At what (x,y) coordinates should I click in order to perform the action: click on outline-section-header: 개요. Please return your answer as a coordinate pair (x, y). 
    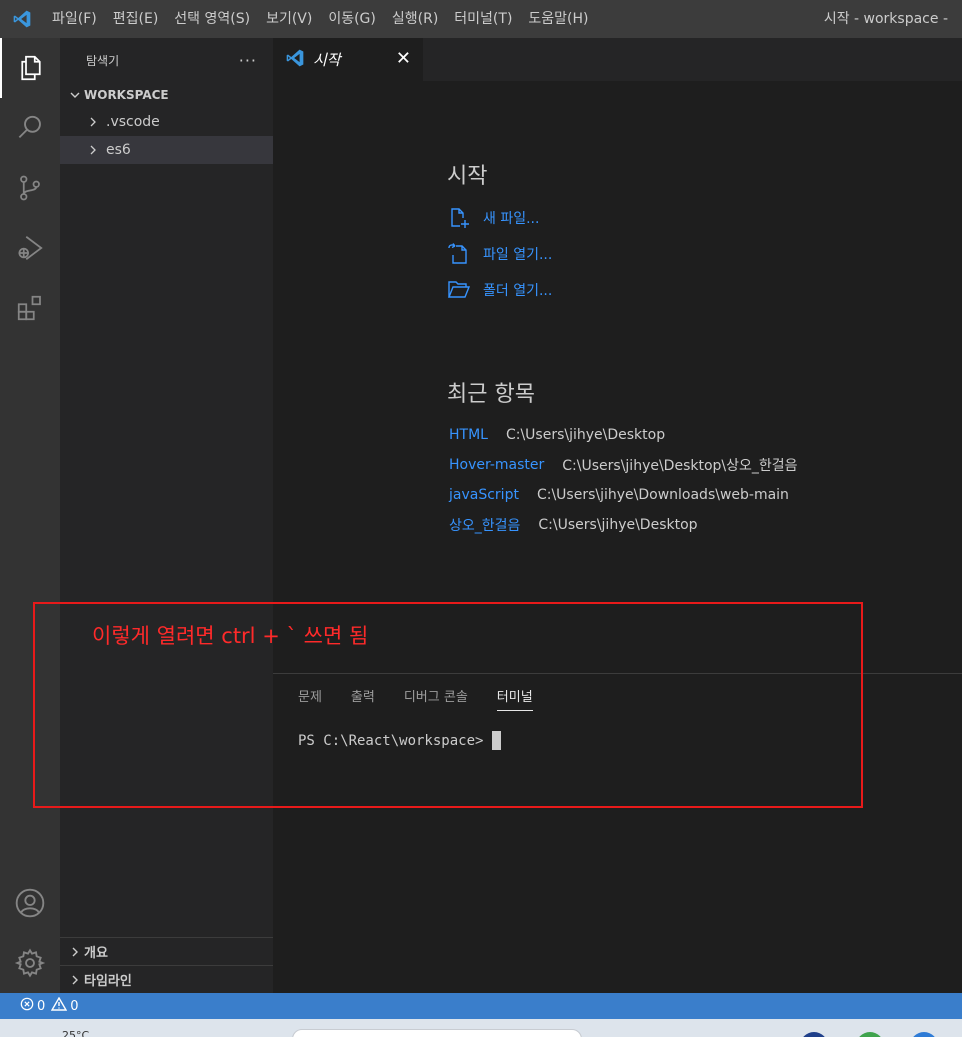
    Looking at the image, I should click on (166, 951).